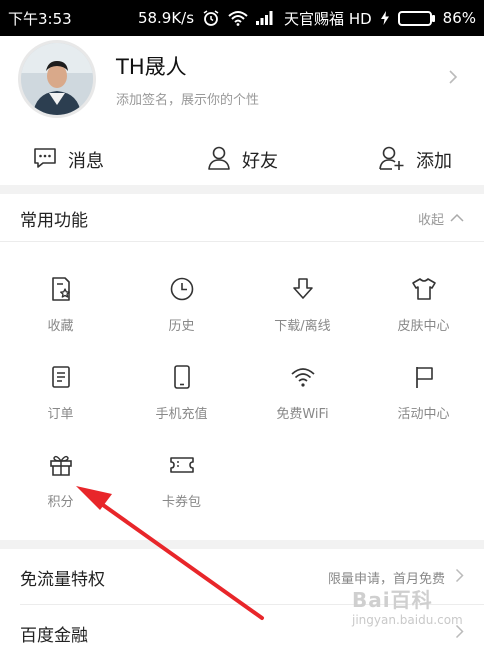 Image resolution: width=484 pixels, height=650 pixels. Describe the element at coordinates (328, 18) in the screenshot. I see `carrier-name: 天官赐福 HD` at that location.